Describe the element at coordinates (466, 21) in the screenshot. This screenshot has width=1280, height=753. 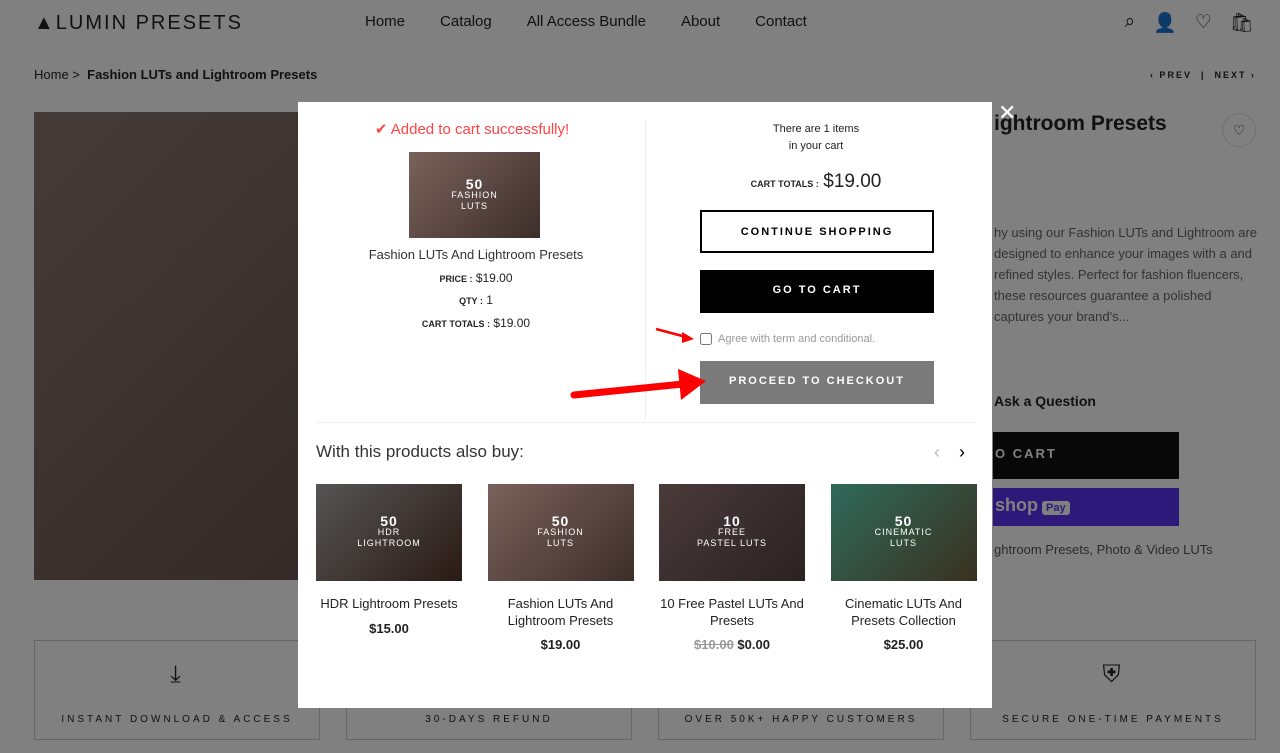
I see `nav-catalog: Catalog` at that location.